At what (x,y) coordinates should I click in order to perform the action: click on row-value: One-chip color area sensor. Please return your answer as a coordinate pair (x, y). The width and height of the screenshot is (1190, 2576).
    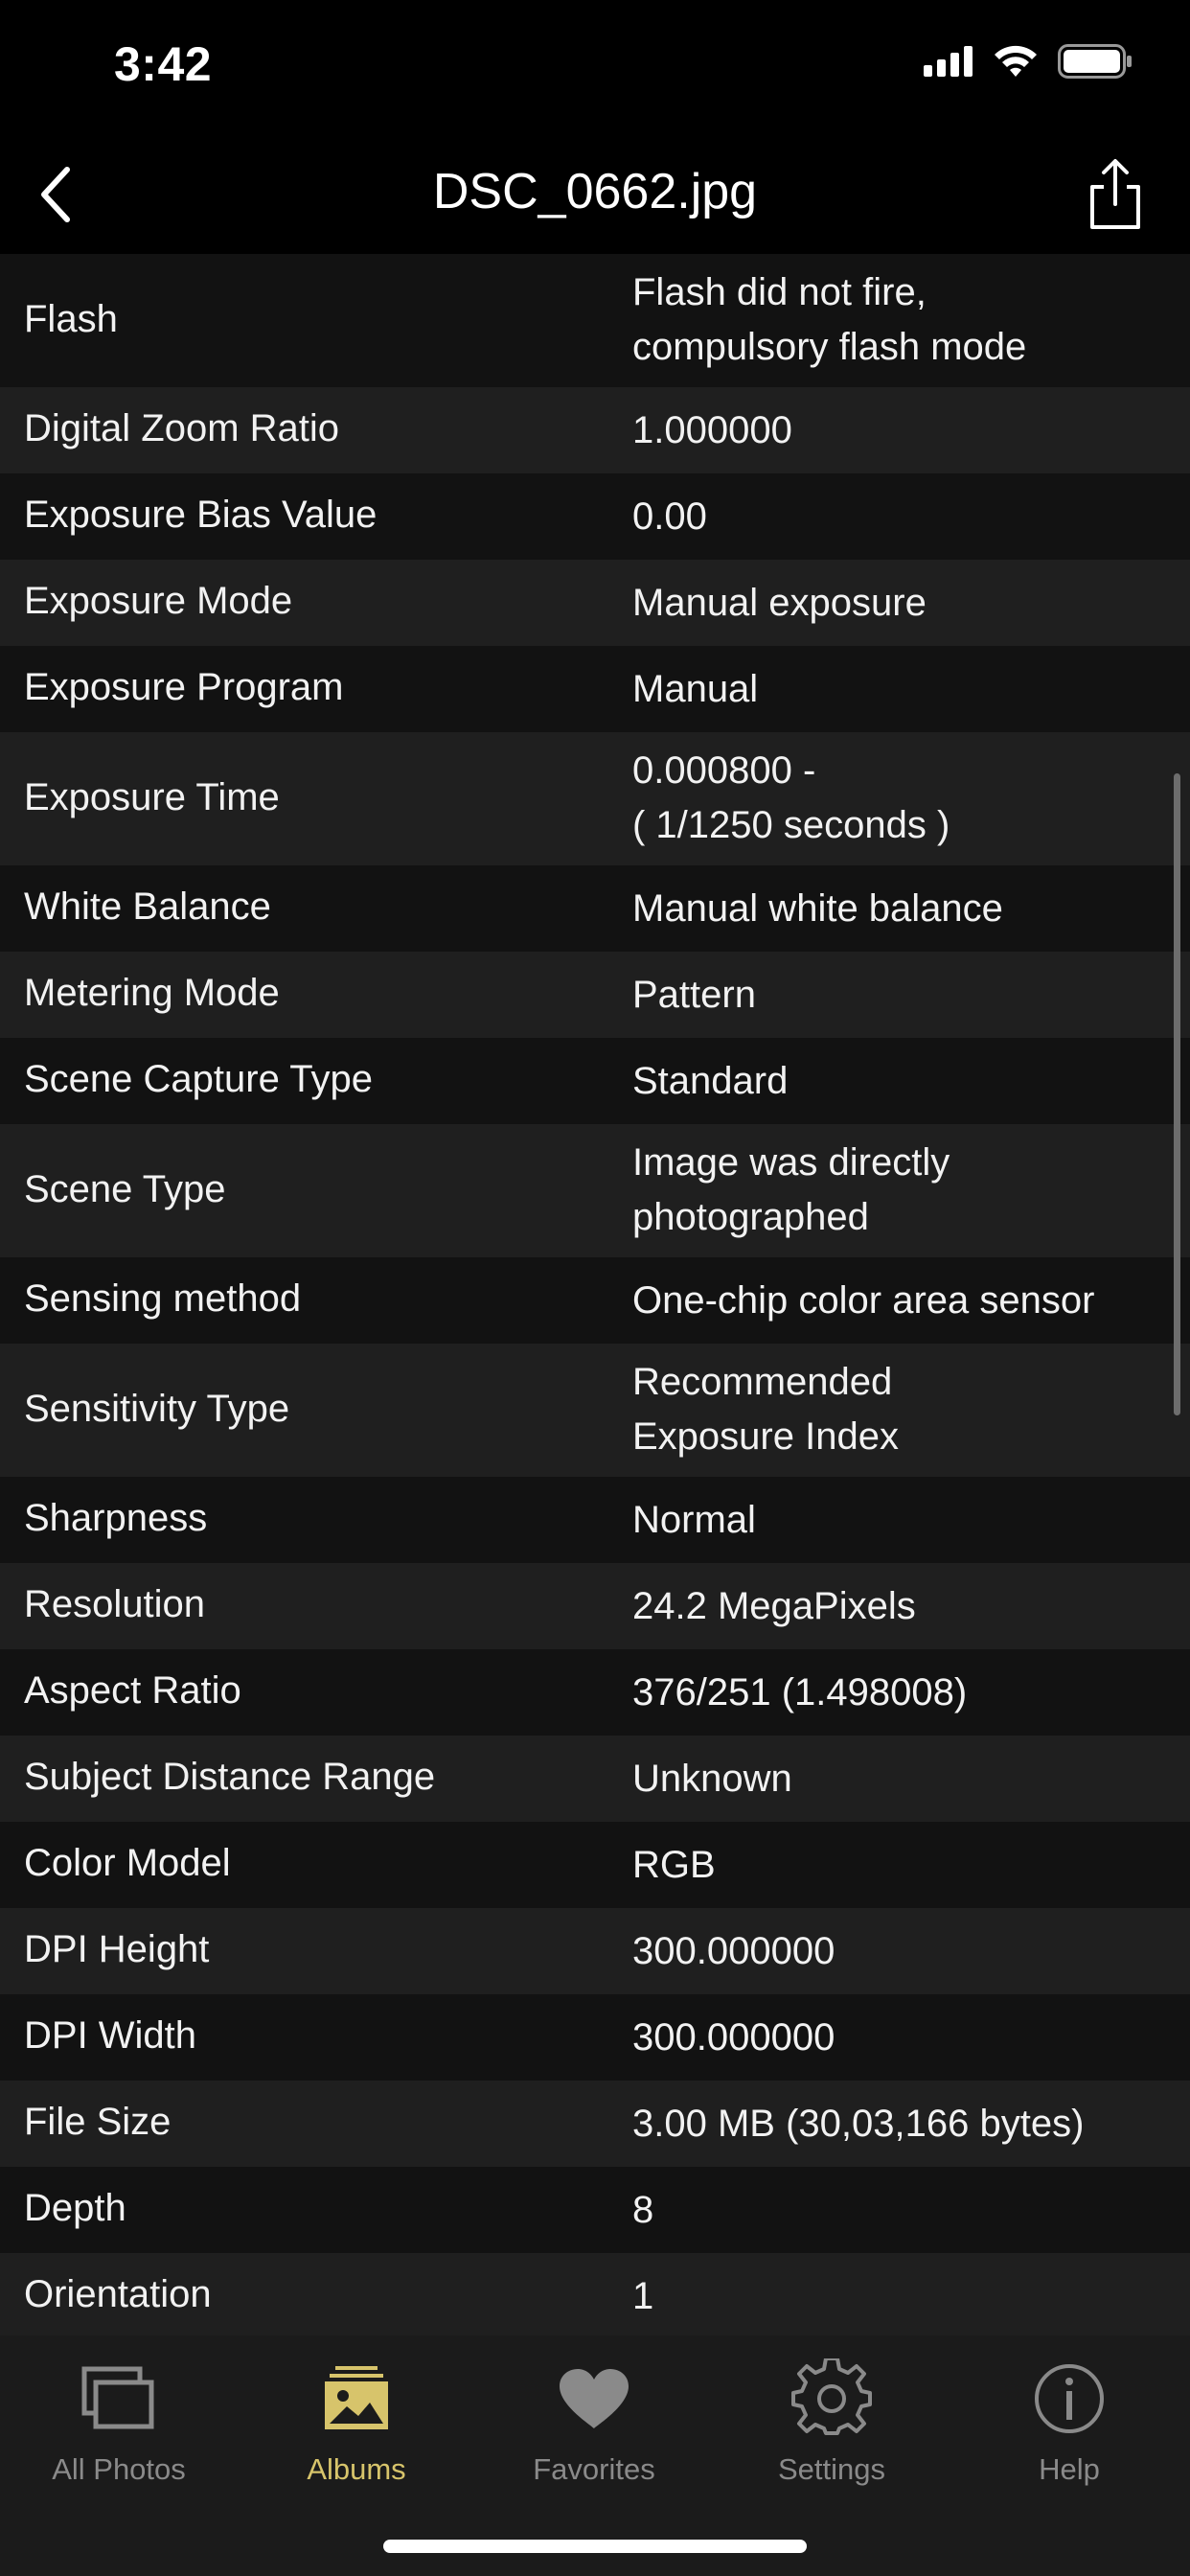
    Looking at the image, I should click on (864, 1300).